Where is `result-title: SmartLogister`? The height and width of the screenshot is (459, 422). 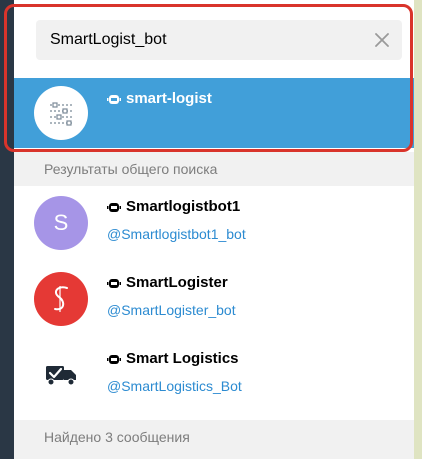
result-title: SmartLogister is located at coordinates (177, 282).